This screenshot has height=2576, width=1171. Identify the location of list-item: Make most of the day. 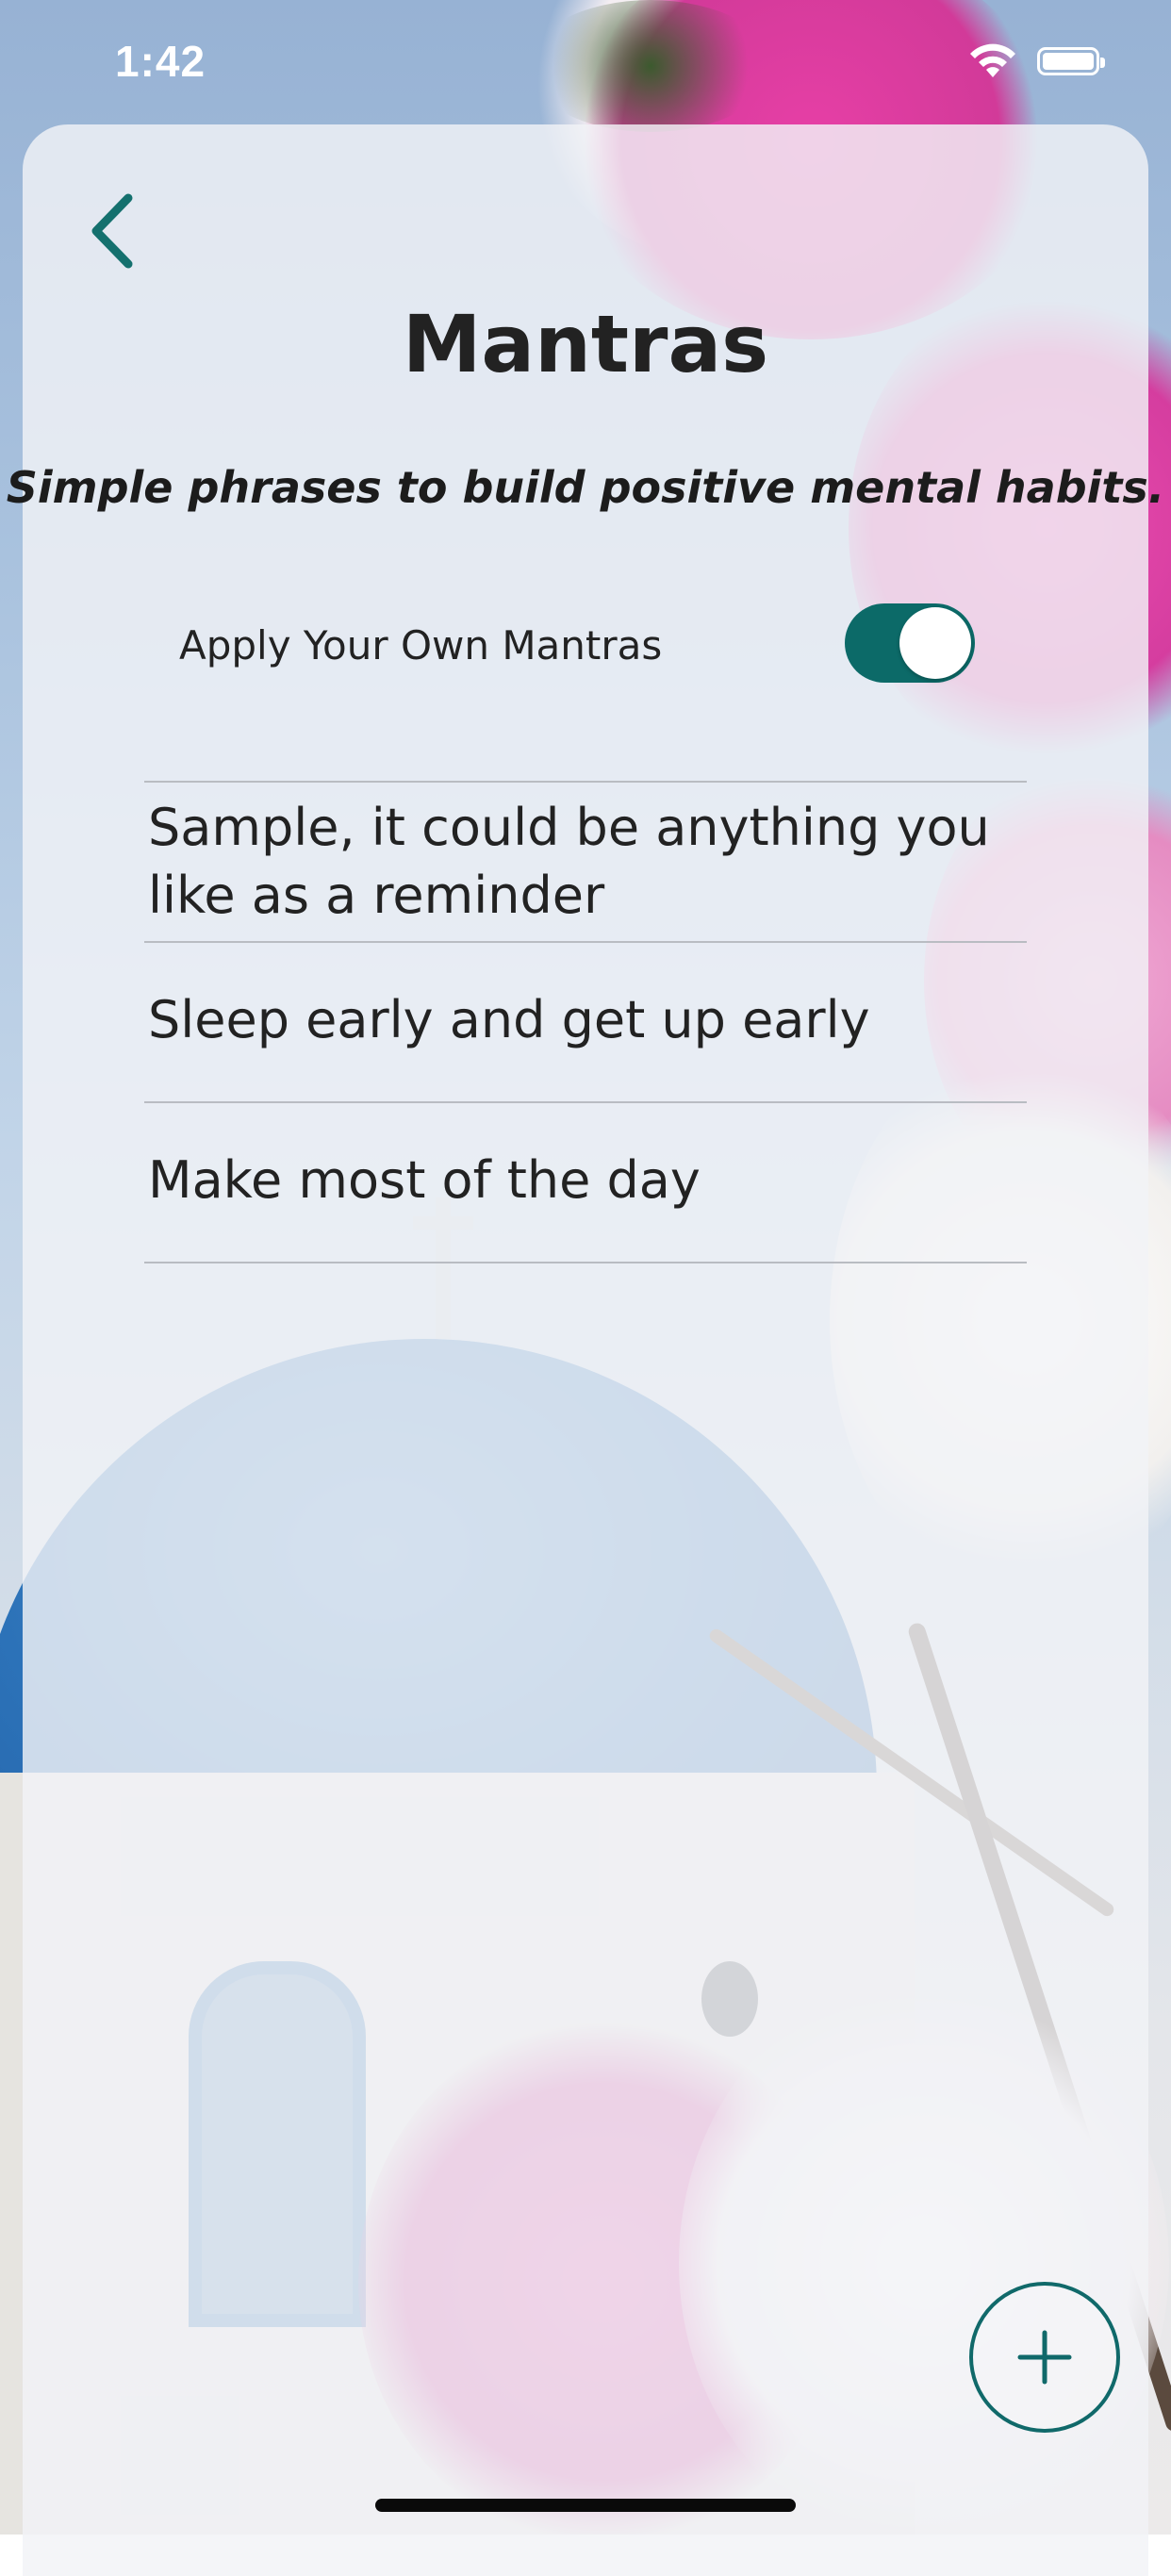
(585, 1181).